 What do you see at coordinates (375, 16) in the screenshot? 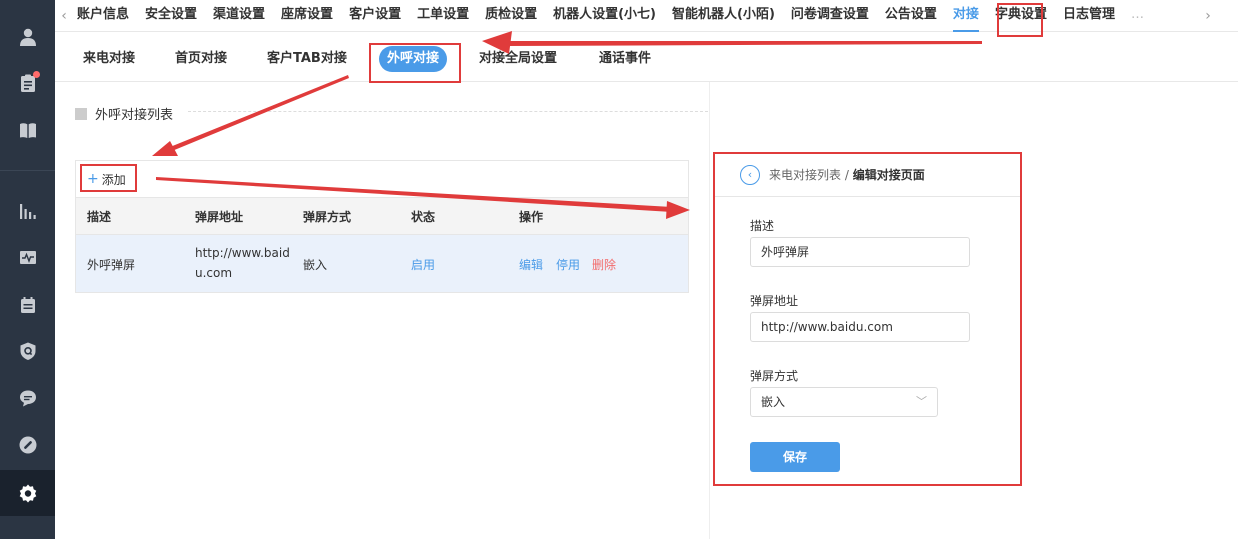
I see `nav-item-customer: 客户设置` at bounding box center [375, 16].